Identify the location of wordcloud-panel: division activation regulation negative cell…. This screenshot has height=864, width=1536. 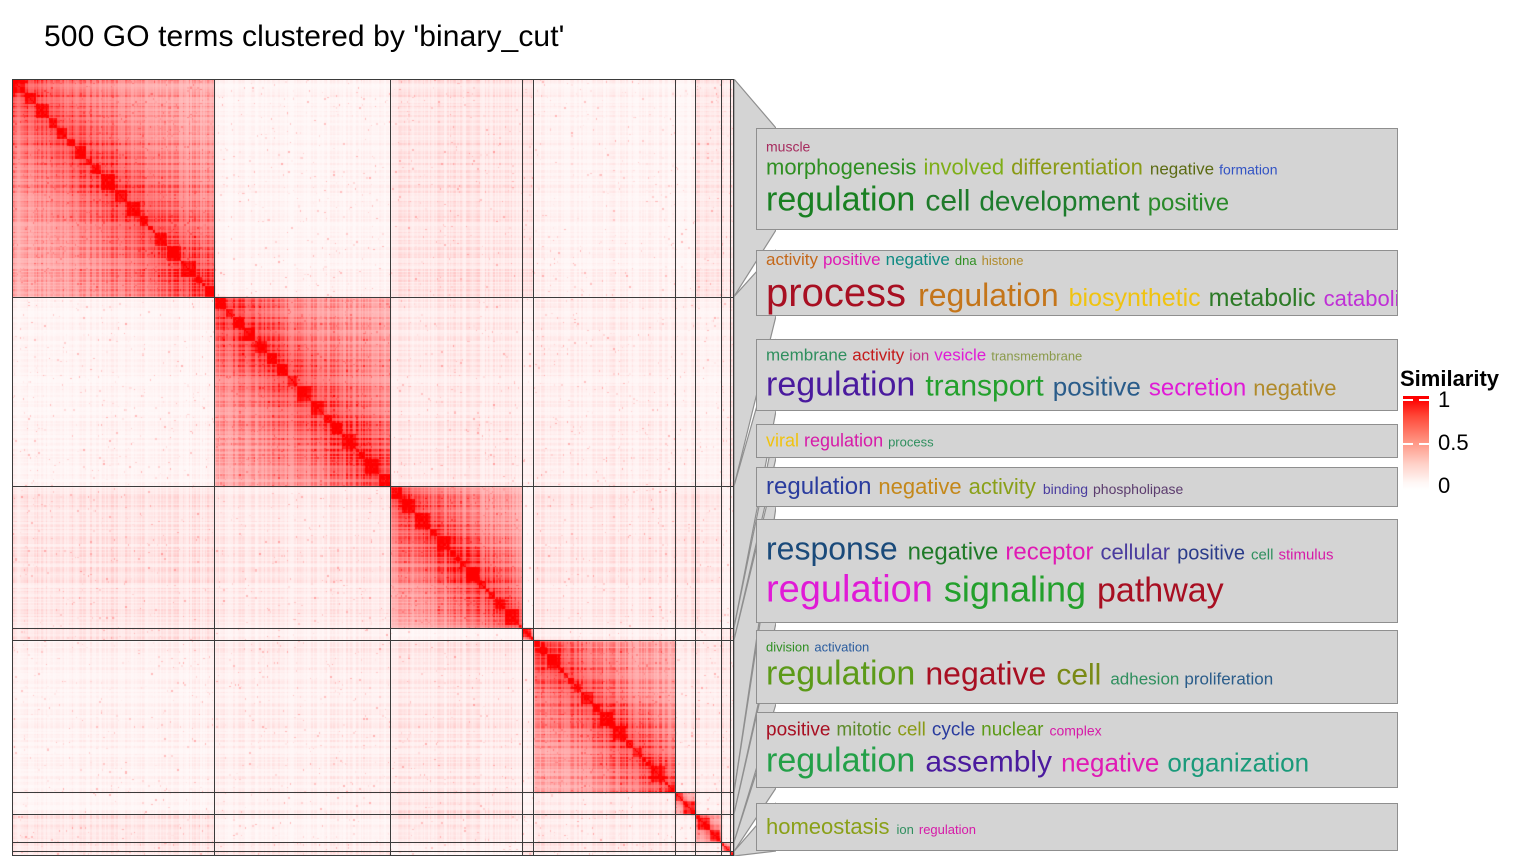
(1077, 667).